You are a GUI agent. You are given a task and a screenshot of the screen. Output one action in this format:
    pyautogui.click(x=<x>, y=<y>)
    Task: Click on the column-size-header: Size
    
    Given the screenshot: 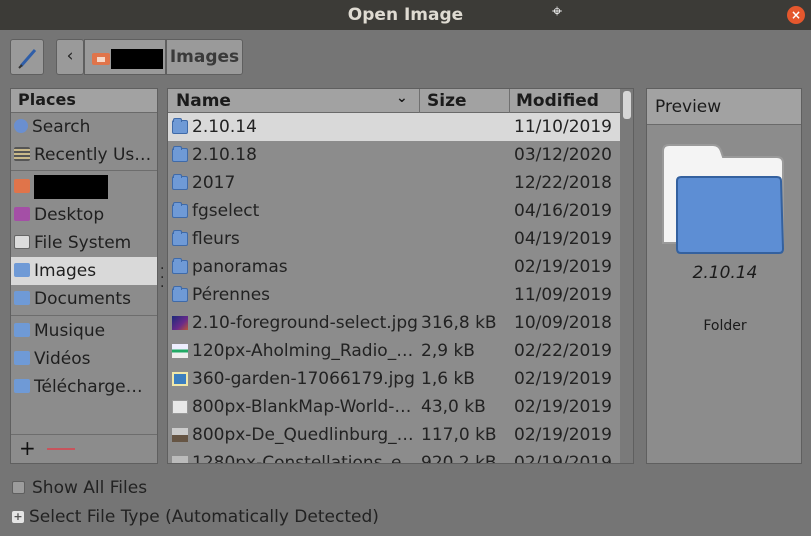 What is the action you would take?
    pyautogui.click(x=447, y=101)
    